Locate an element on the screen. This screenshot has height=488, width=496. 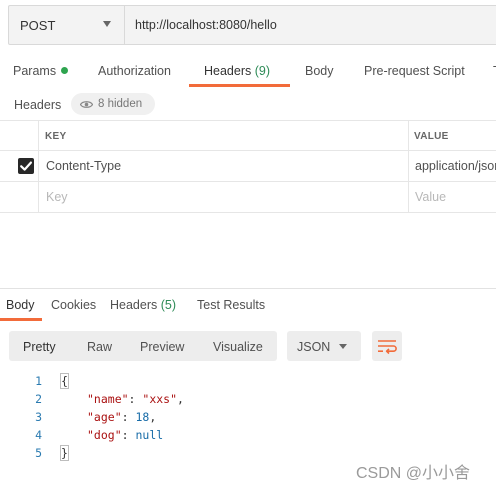
new-key-input: Key is located at coordinates (57, 197).